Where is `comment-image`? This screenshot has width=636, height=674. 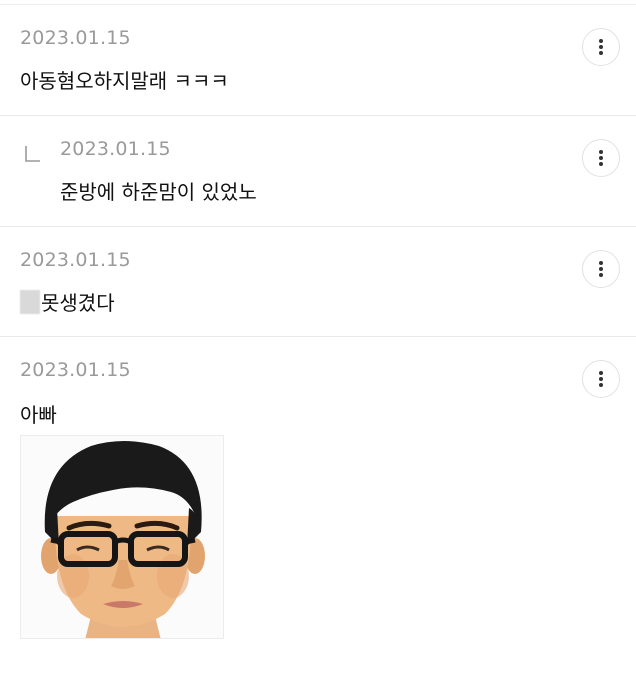 comment-image is located at coordinates (122, 537).